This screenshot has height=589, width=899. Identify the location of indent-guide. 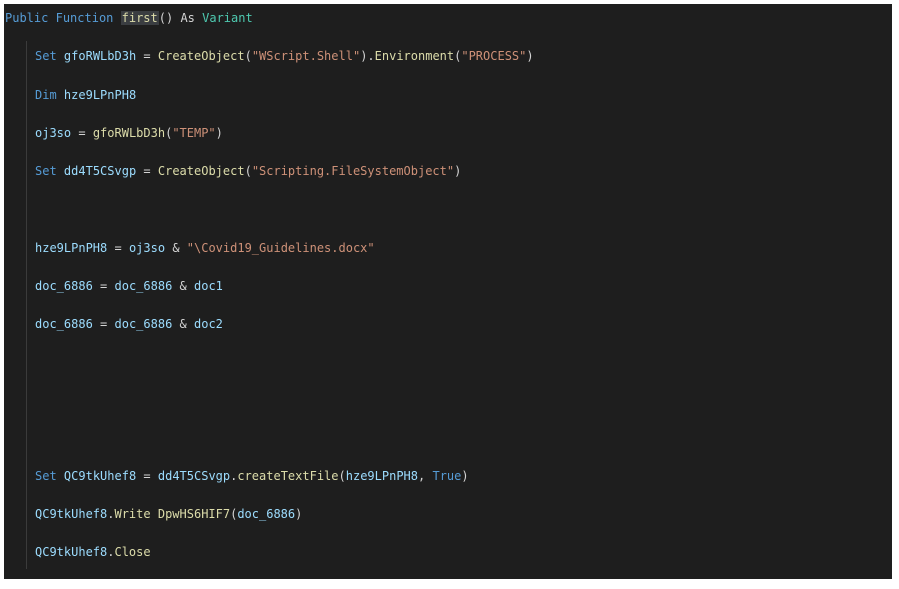
(26, 305).